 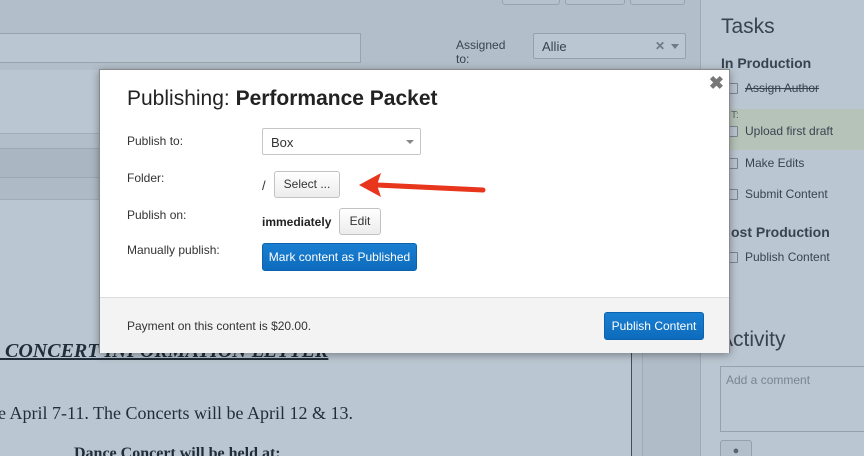 What do you see at coordinates (282, 142) in the screenshot?
I see `publish-to-value: Box` at bounding box center [282, 142].